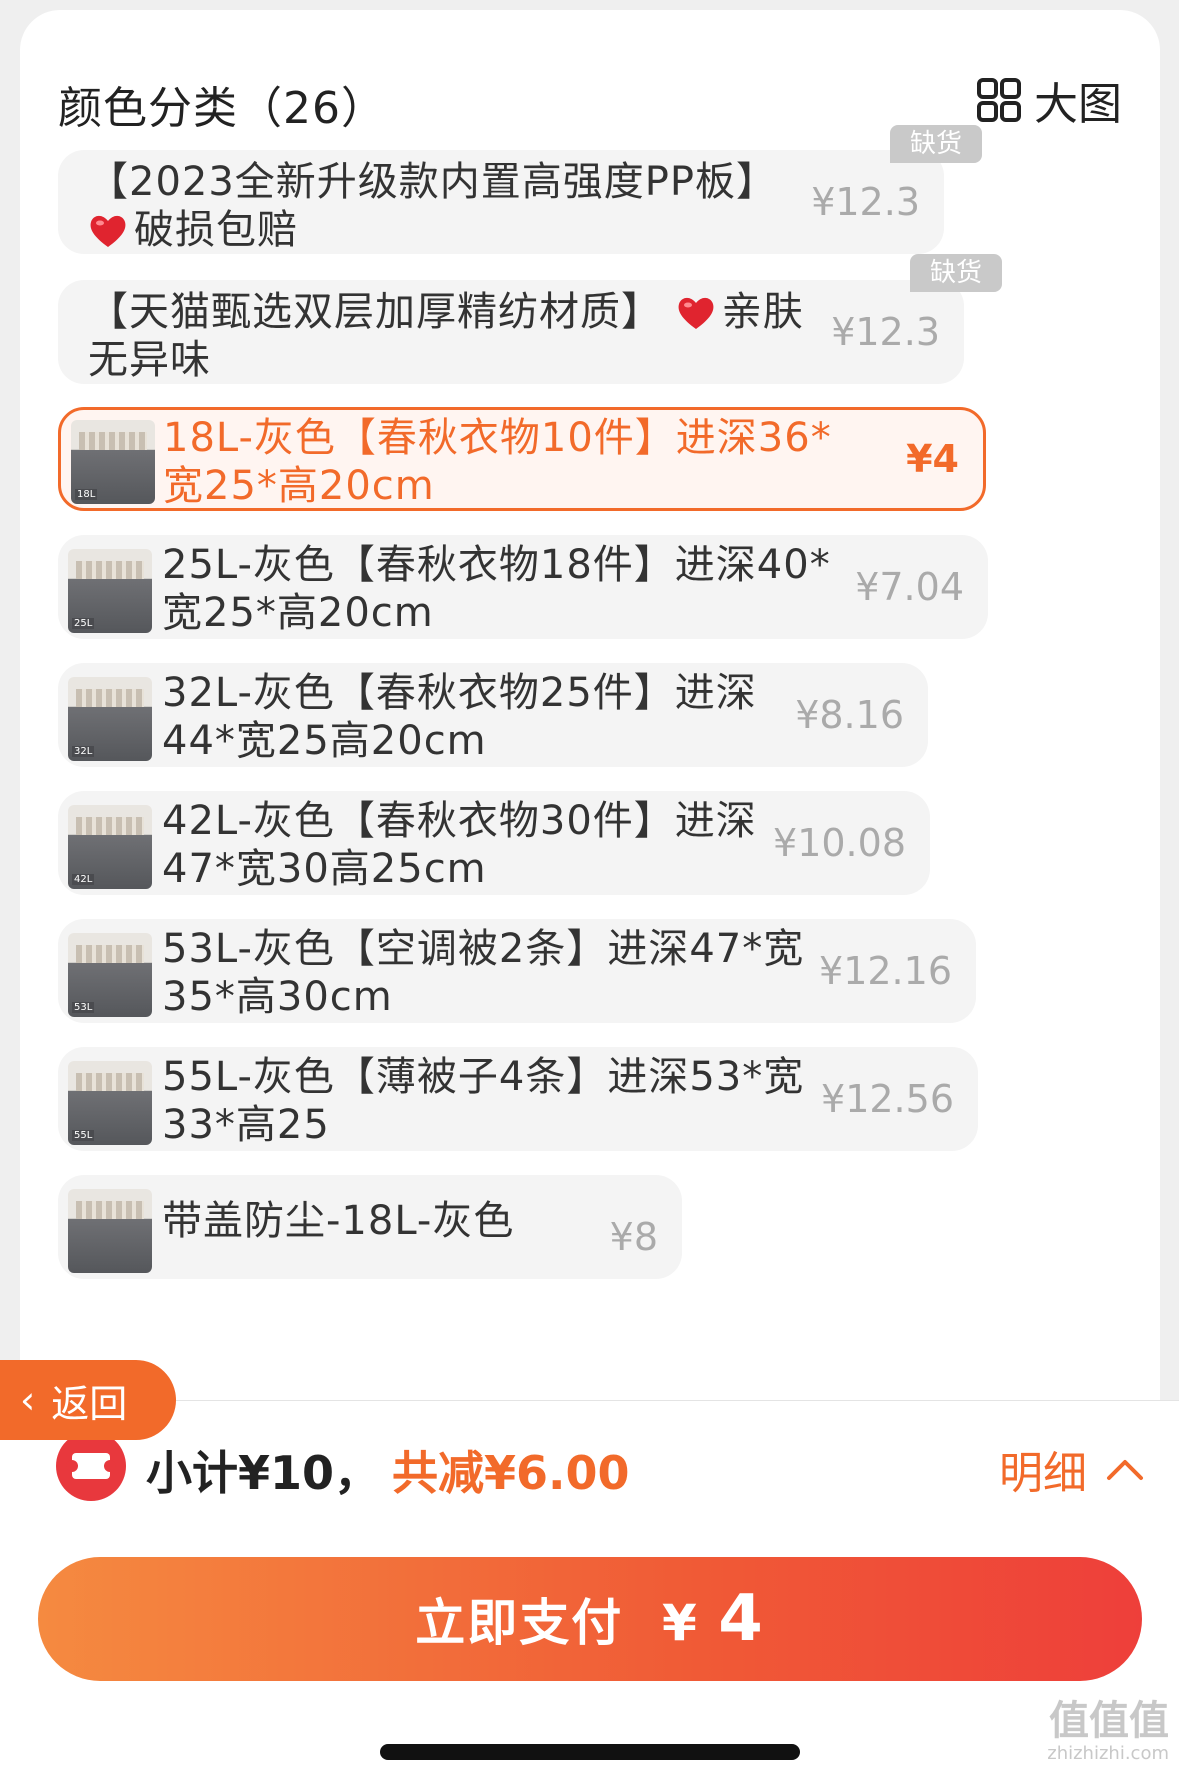  Describe the element at coordinates (511, 1473) in the screenshot. I see `discount-text: 共减¥6.00` at that location.